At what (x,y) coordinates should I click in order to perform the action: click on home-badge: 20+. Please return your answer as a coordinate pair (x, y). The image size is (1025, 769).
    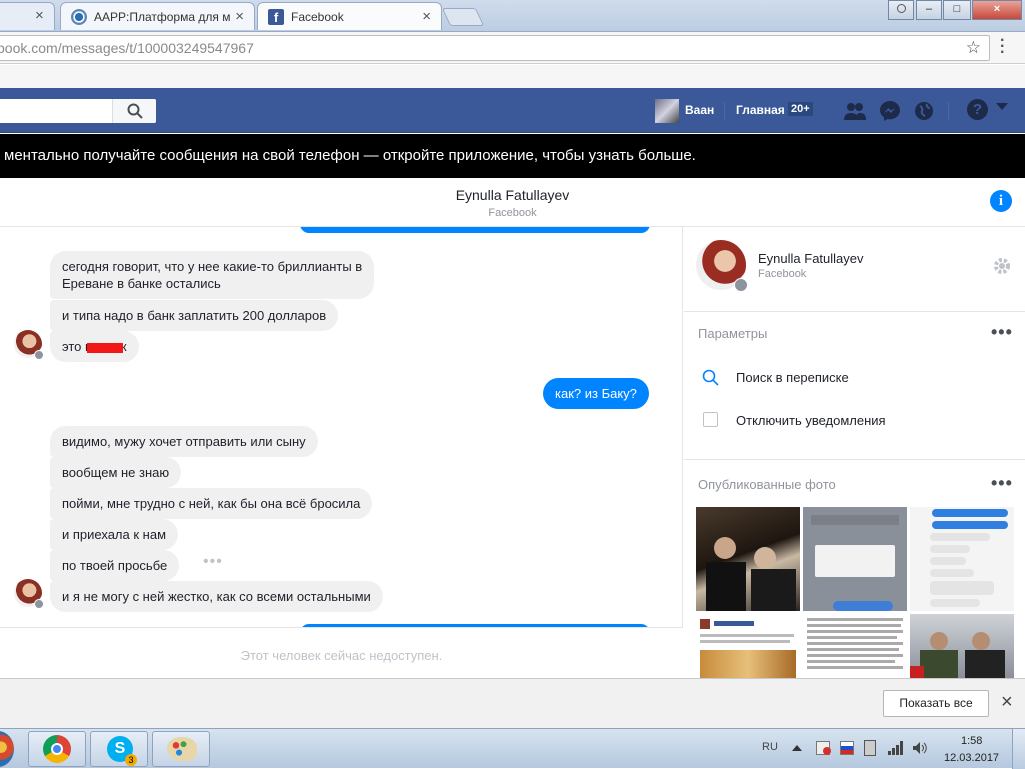
    Looking at the image, I should click on (800, 109).